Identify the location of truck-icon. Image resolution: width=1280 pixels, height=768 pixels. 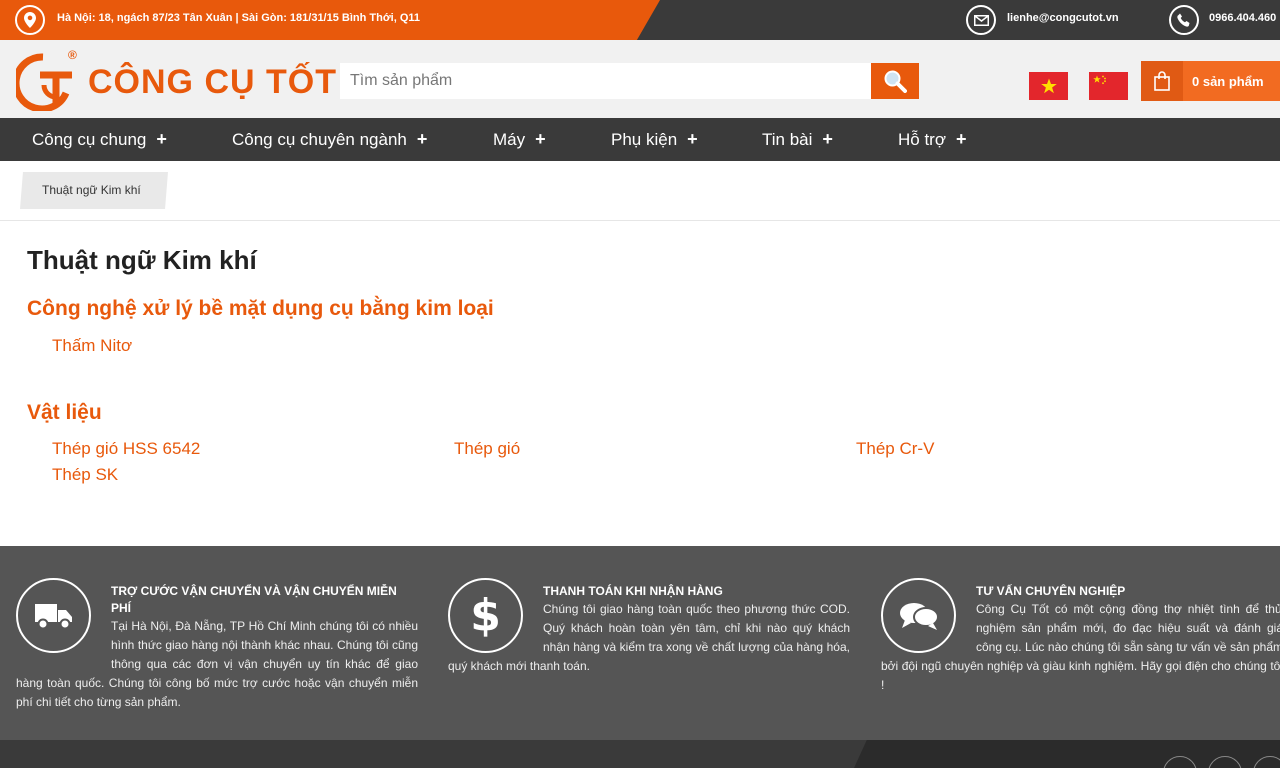
(53, 615).